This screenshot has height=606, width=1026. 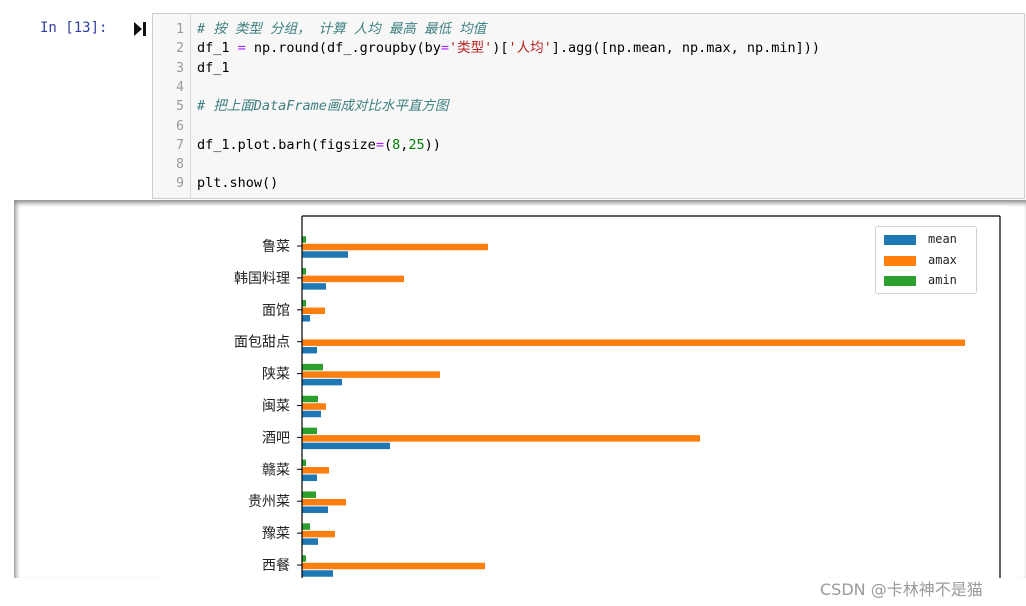 I want to click on y-tick-label: 豫菜, so click(x=276, y=534).